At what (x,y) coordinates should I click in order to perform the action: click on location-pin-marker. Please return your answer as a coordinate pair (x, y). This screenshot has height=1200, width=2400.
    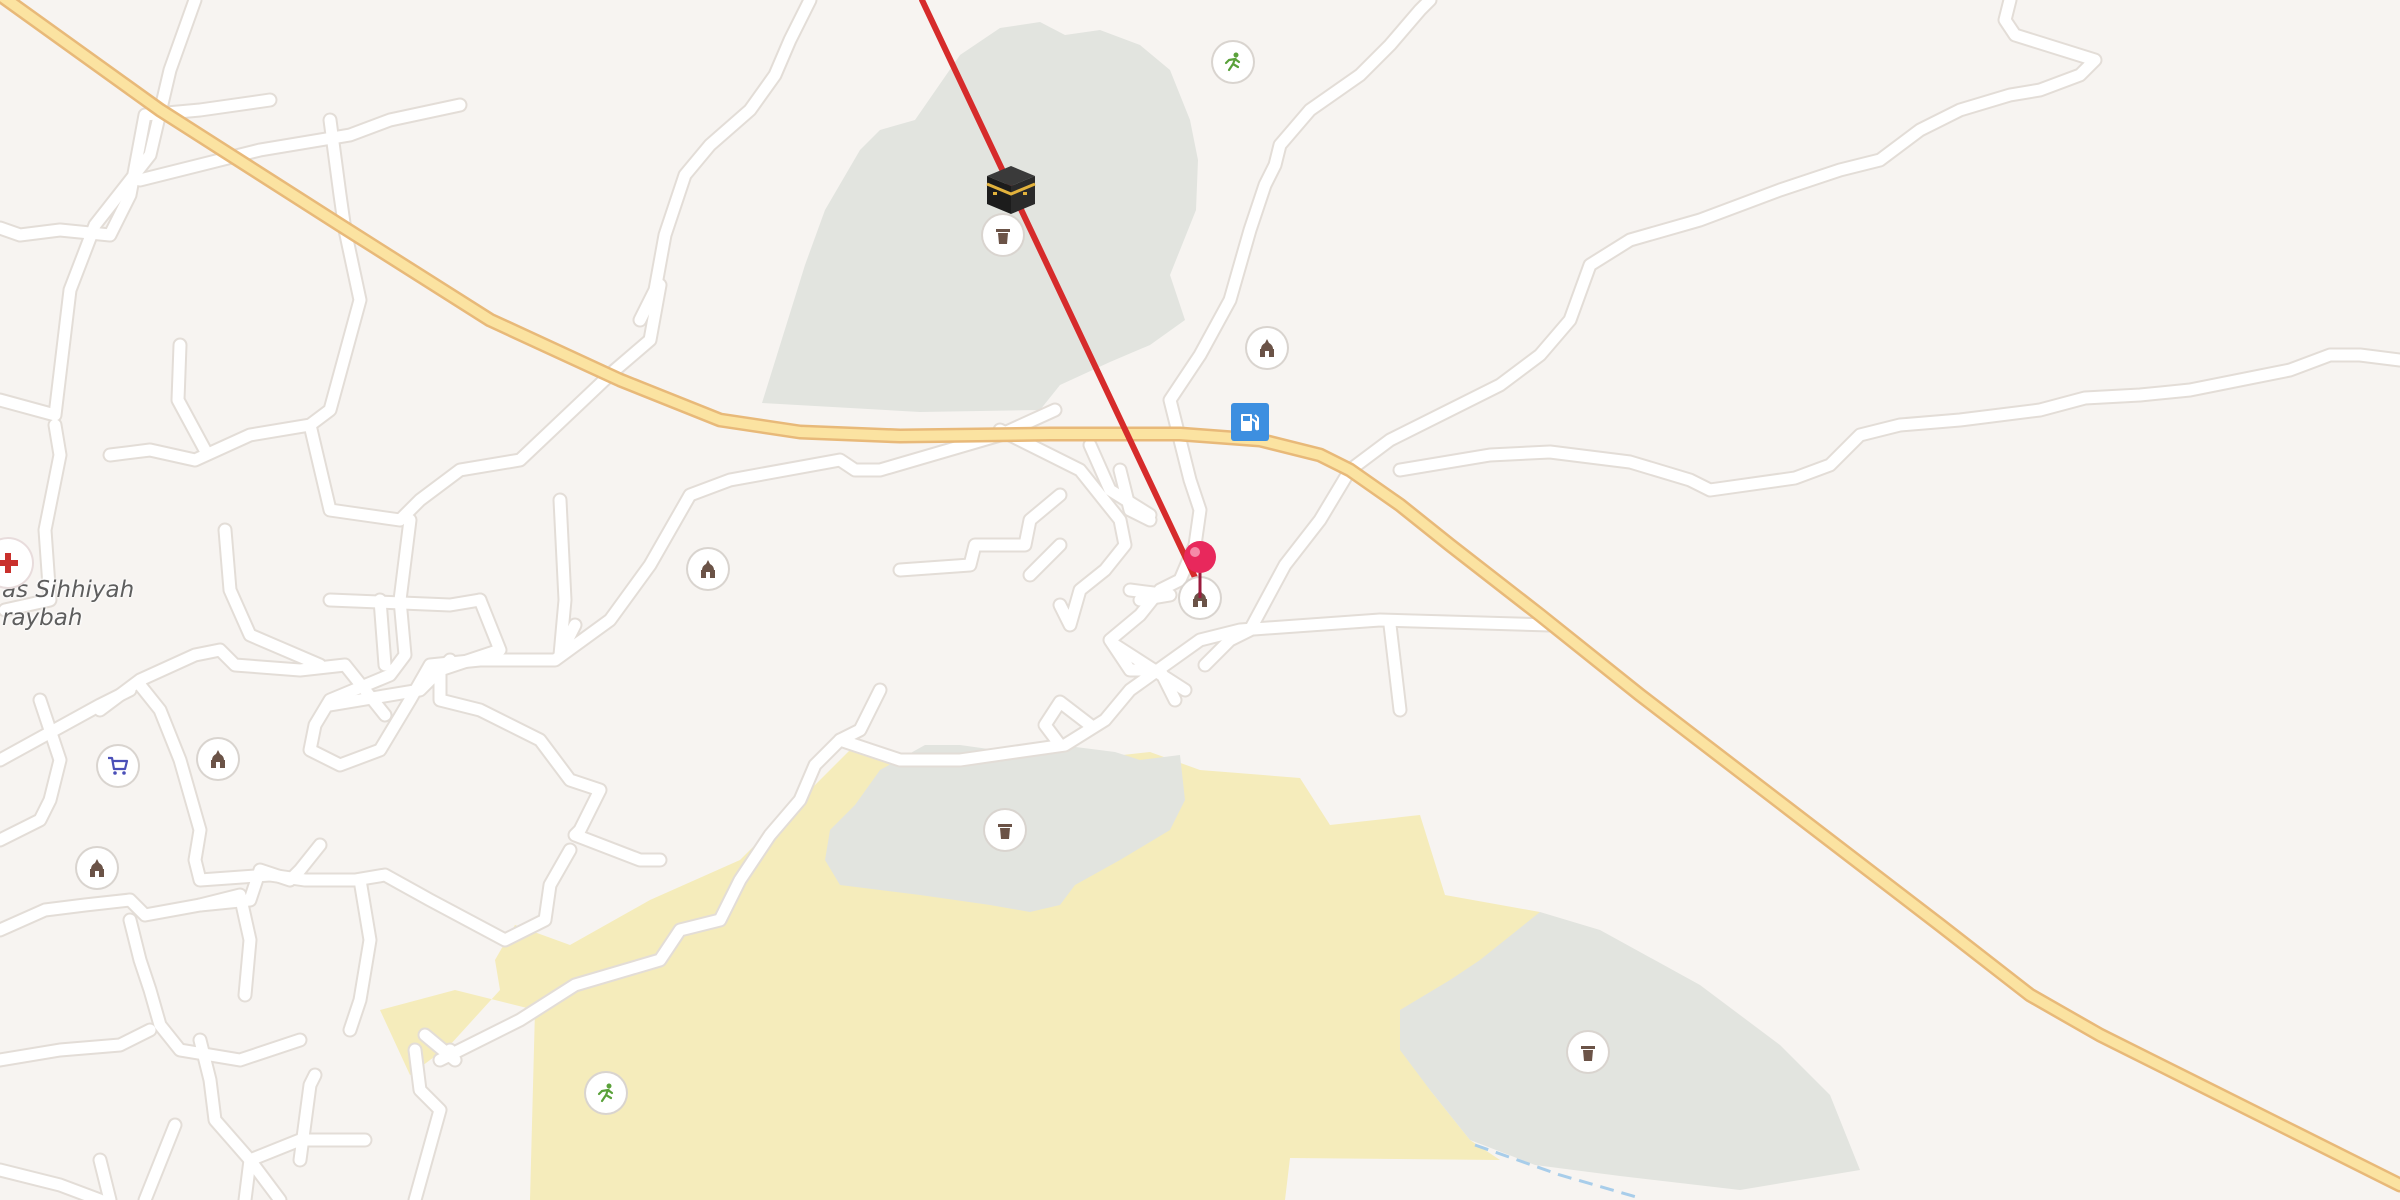
    Looking at the image, I should click on (1200, 570).